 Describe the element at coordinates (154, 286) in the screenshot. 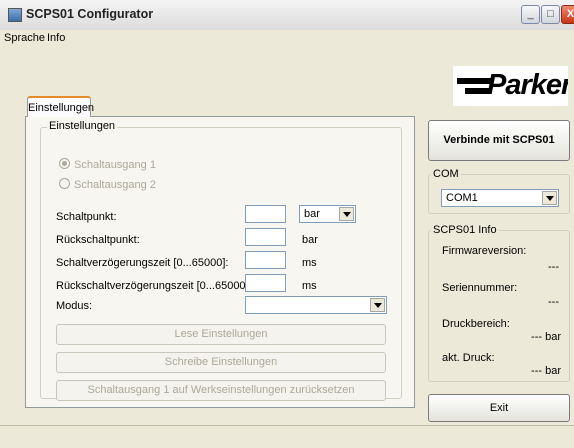

I see `label-rueckschaltverzoegerungszeit: Rückschaltverzögerungszeit [0...65000]:` at that location.